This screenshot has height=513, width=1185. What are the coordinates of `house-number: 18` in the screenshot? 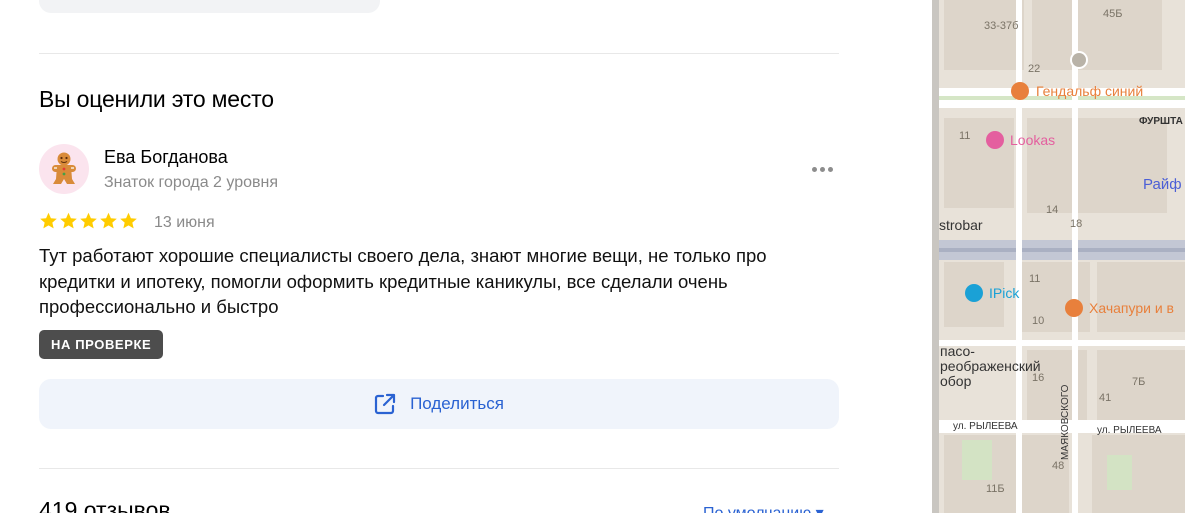 It's located at (1076, 224).